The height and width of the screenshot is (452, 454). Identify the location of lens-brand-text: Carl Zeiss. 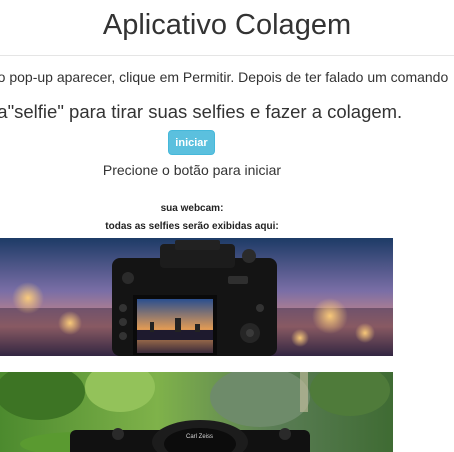
(199, 437).